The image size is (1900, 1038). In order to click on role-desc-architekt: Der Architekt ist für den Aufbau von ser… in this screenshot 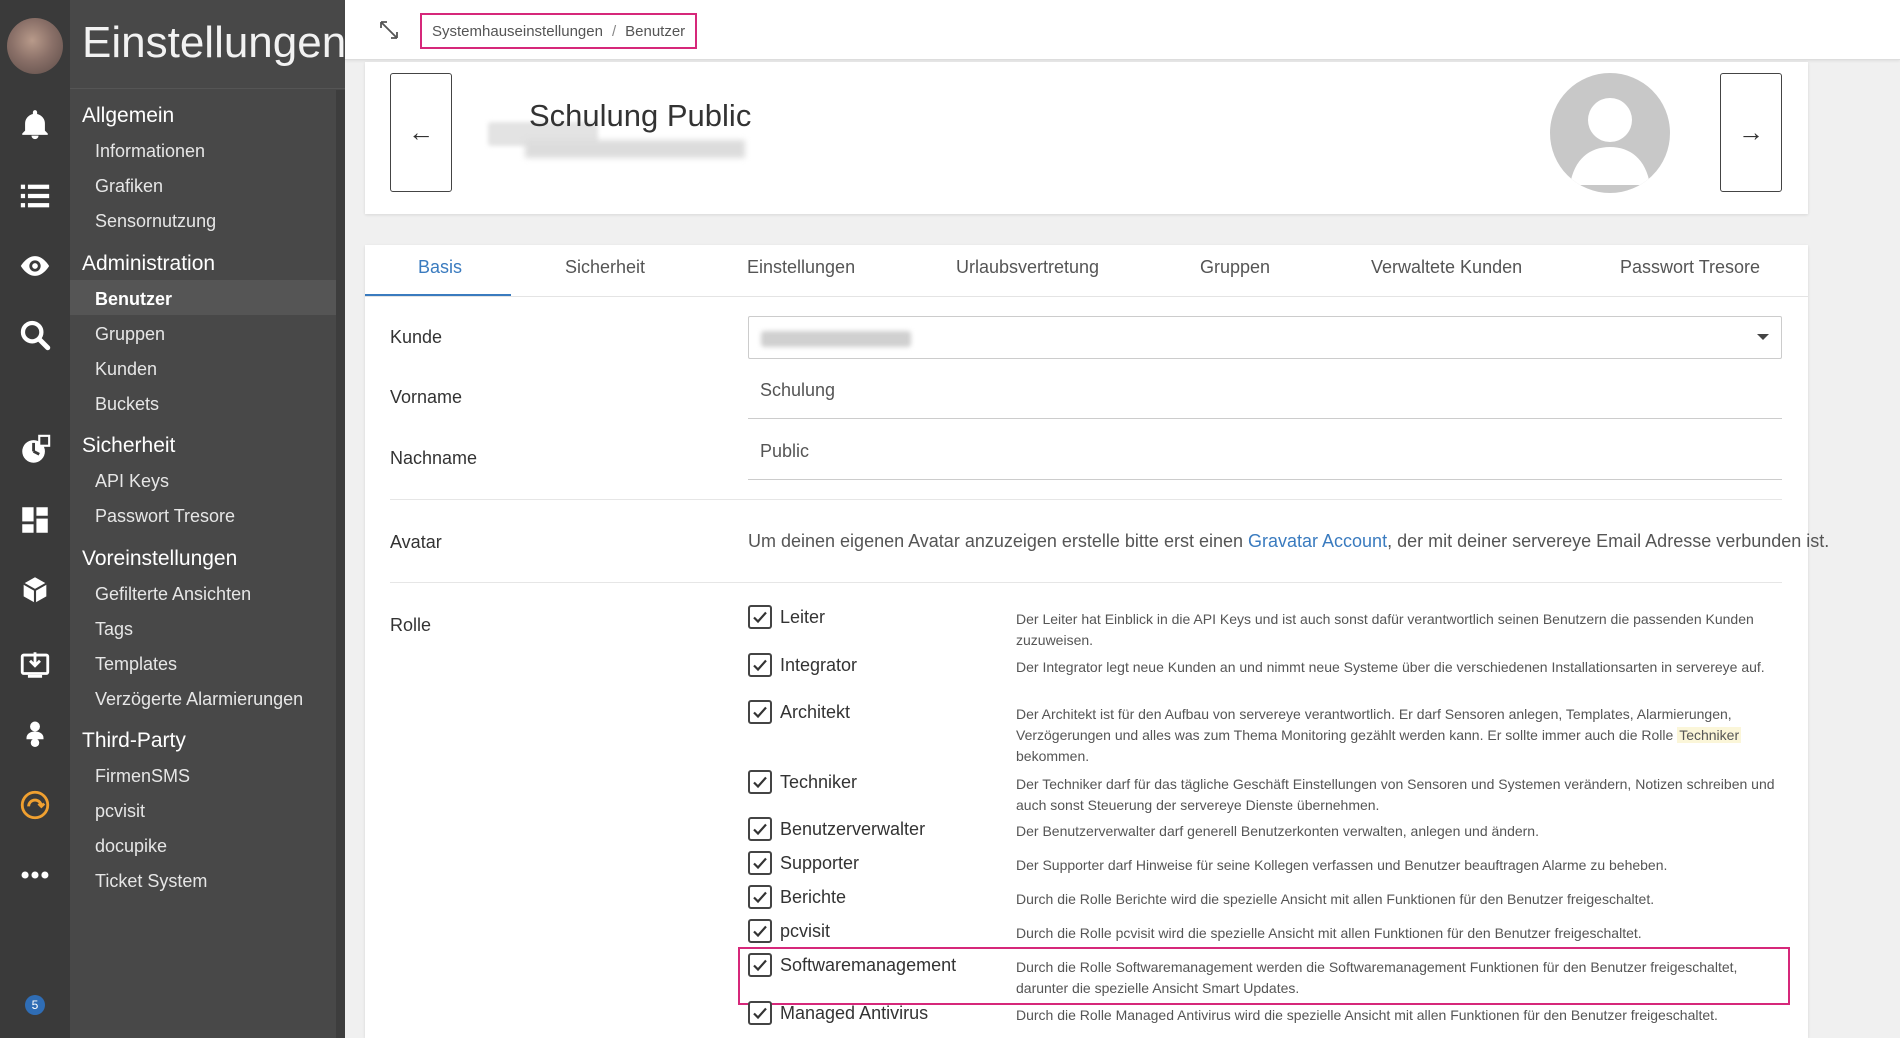, I will do `click(1379, 735)`.